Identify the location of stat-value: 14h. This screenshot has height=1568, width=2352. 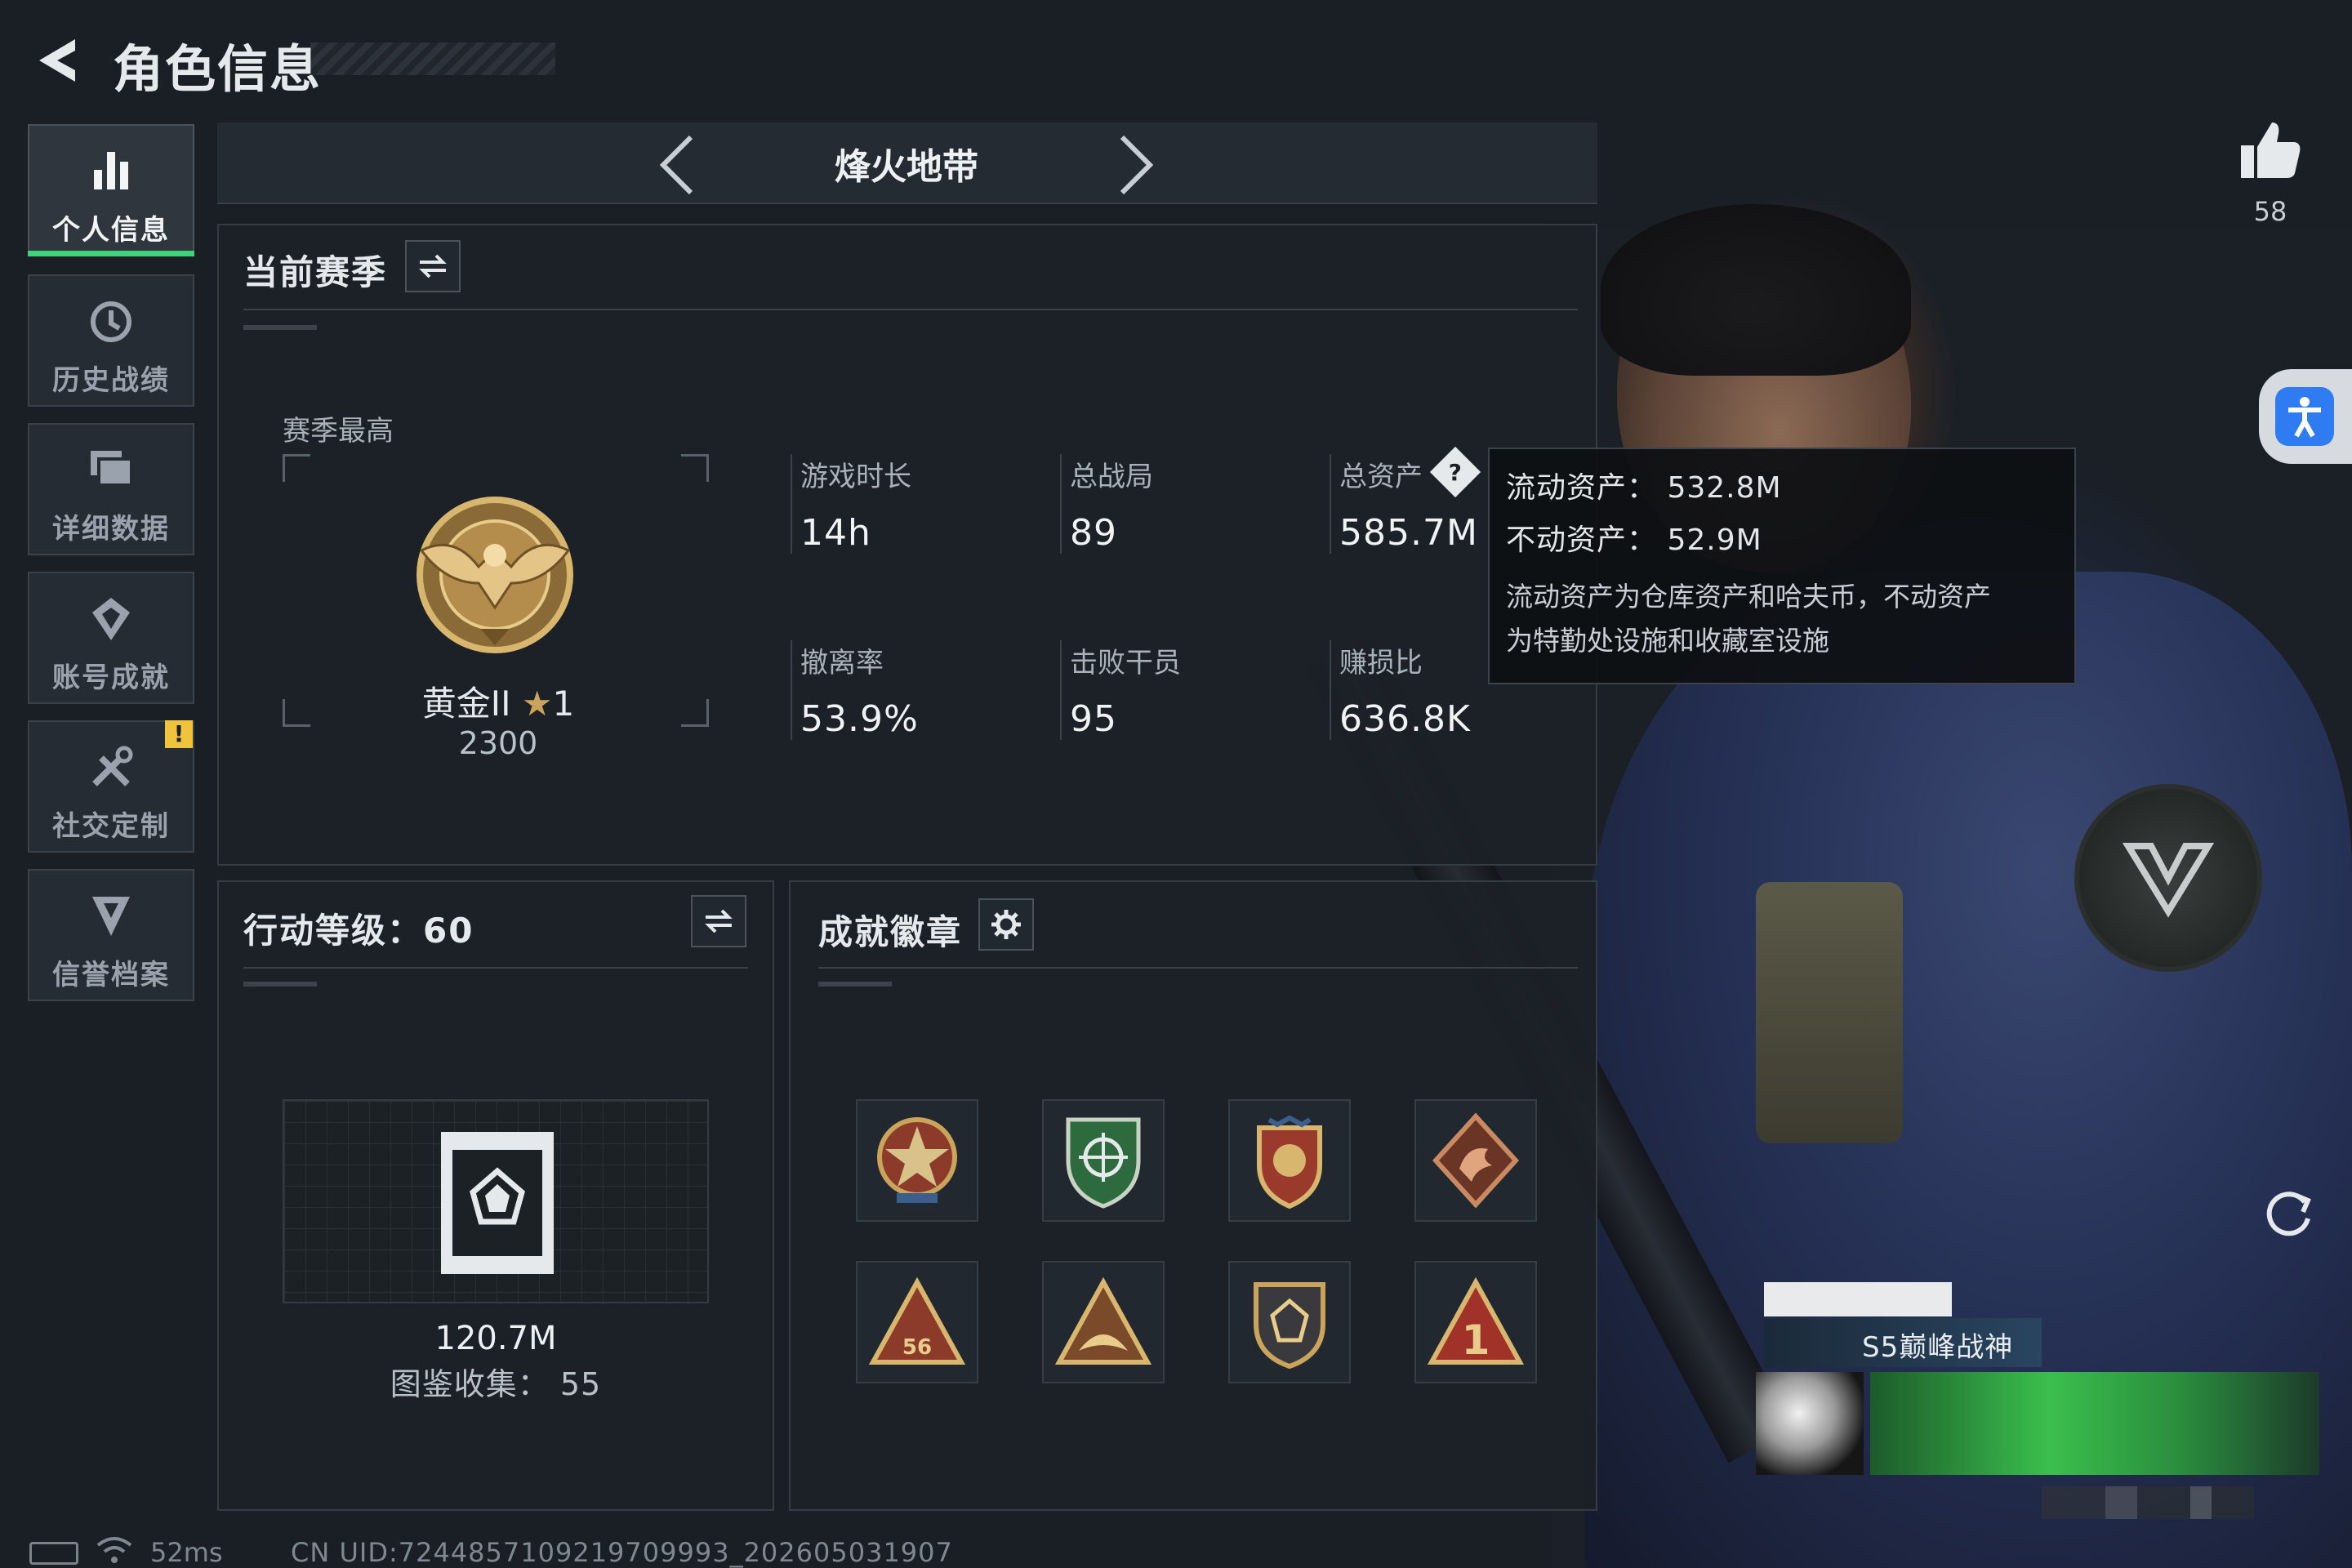
(835, 533).